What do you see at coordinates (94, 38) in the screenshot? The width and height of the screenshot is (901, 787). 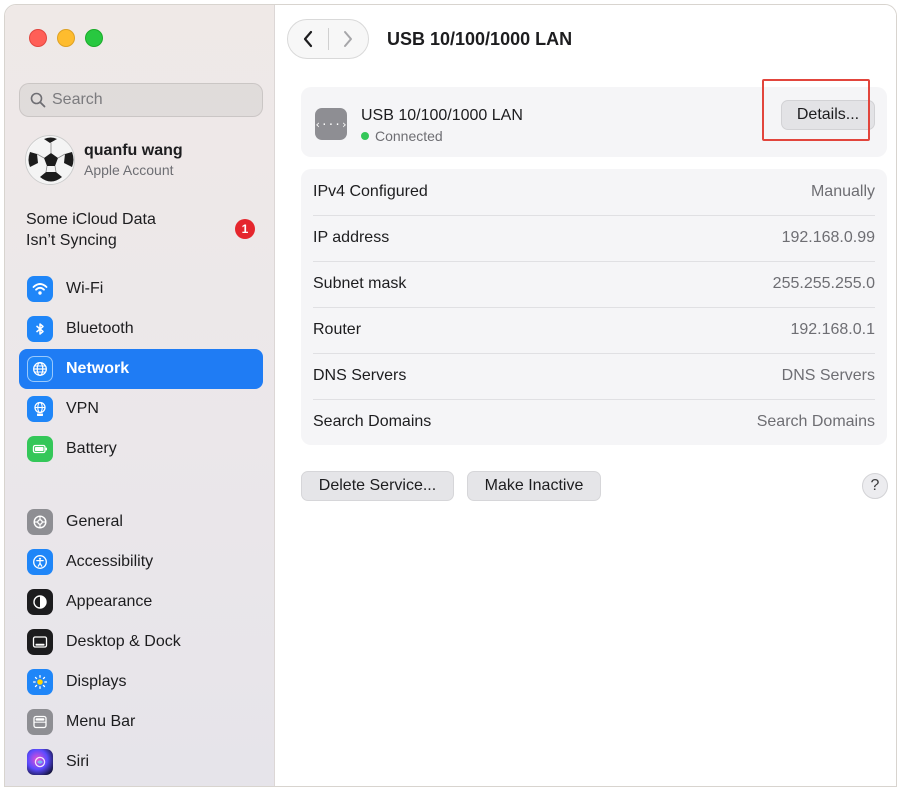 I see `zoom-window-button` at bounding box center [94, 38].